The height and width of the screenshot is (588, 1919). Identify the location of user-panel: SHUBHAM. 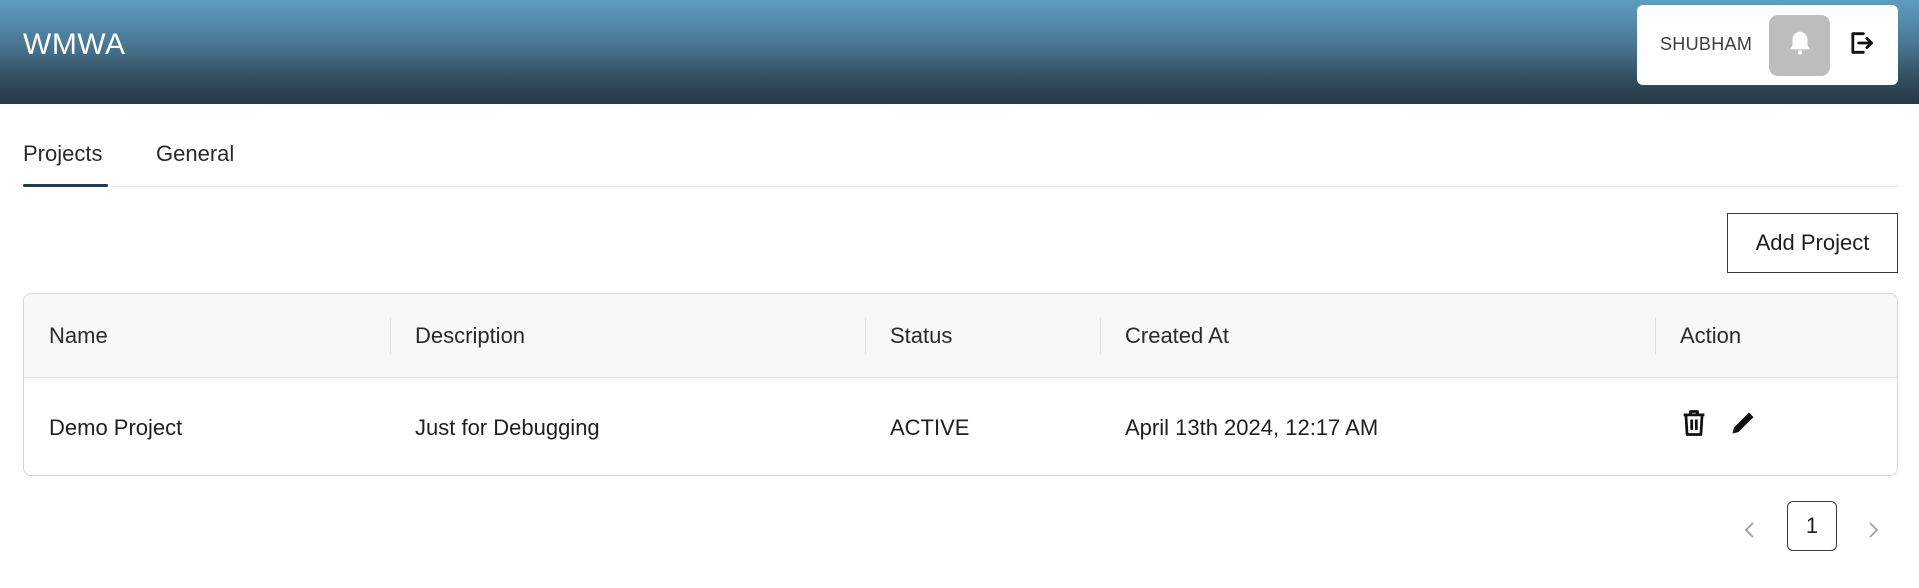
(1767, 45).